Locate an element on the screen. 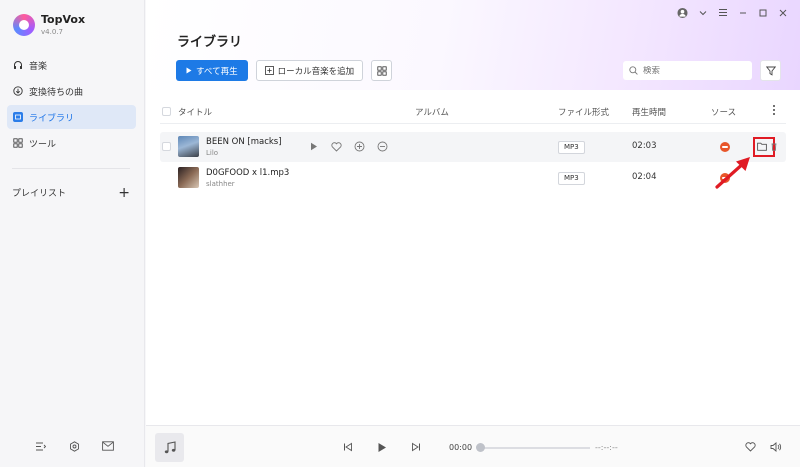 The image size is (800, 467). close-icon is located at coordinates (782, 12).